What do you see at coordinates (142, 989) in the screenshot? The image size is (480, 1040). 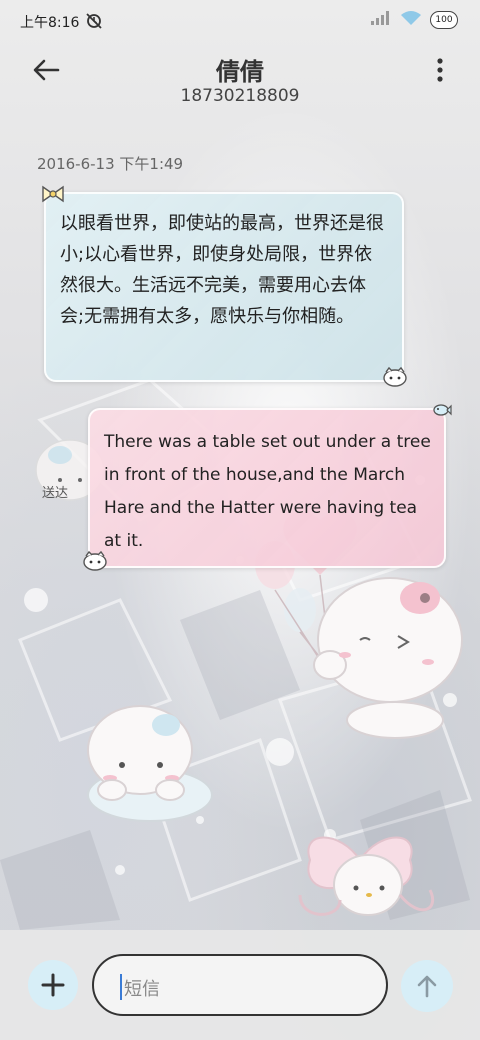 I see `message-input-placeholder: 短信` at bounding box center [142, 989].